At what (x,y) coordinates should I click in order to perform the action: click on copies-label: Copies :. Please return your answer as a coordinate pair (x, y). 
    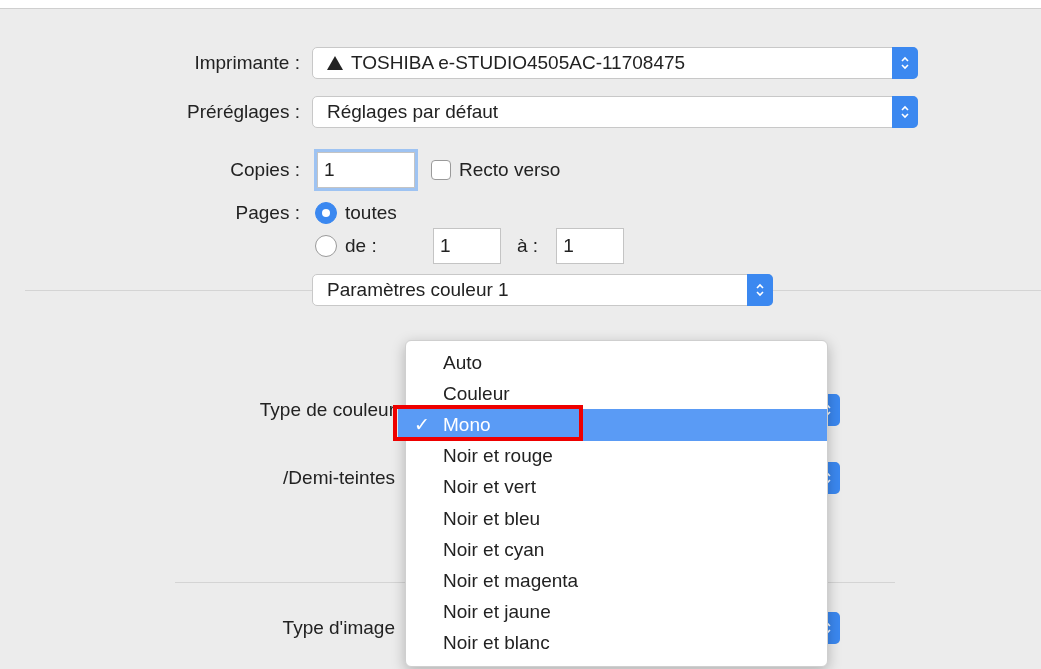
    Looking at the image, I should click on (264, 170).